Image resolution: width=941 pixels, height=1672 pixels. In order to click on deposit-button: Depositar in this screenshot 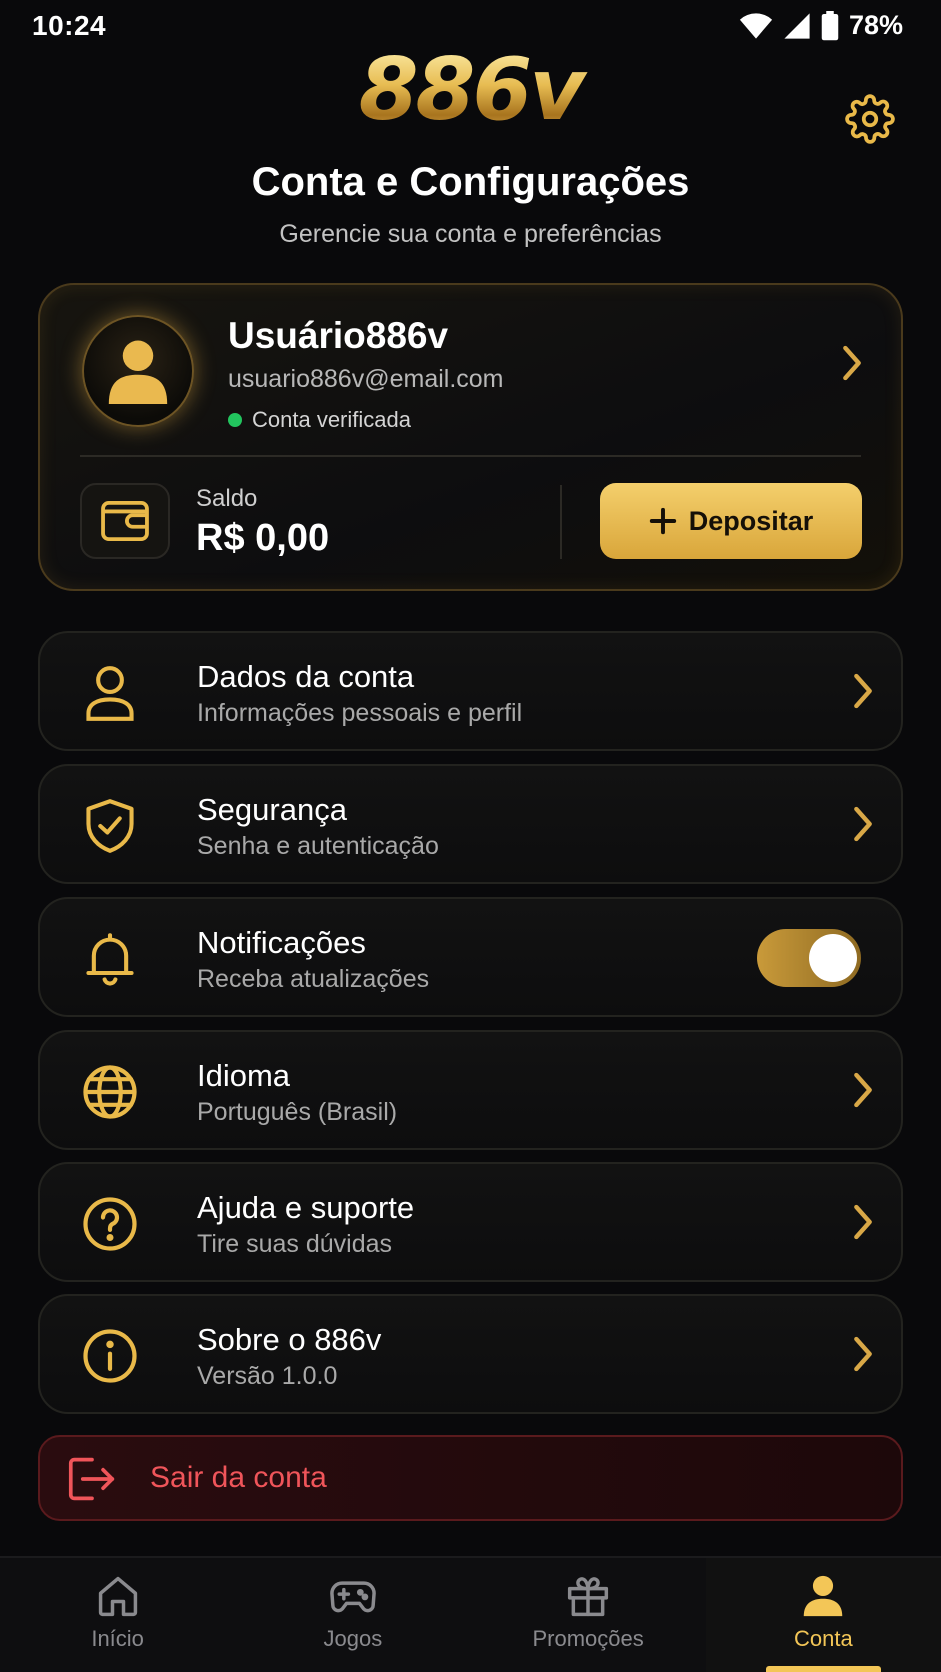, I will do `click(731, 521)`.